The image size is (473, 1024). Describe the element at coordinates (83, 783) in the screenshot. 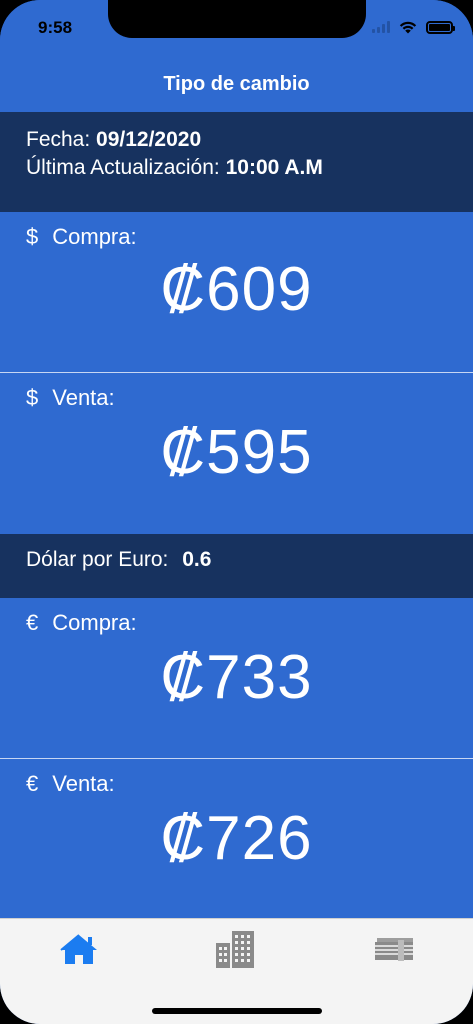

I see `euro-sell-label: Venta:` at that location.